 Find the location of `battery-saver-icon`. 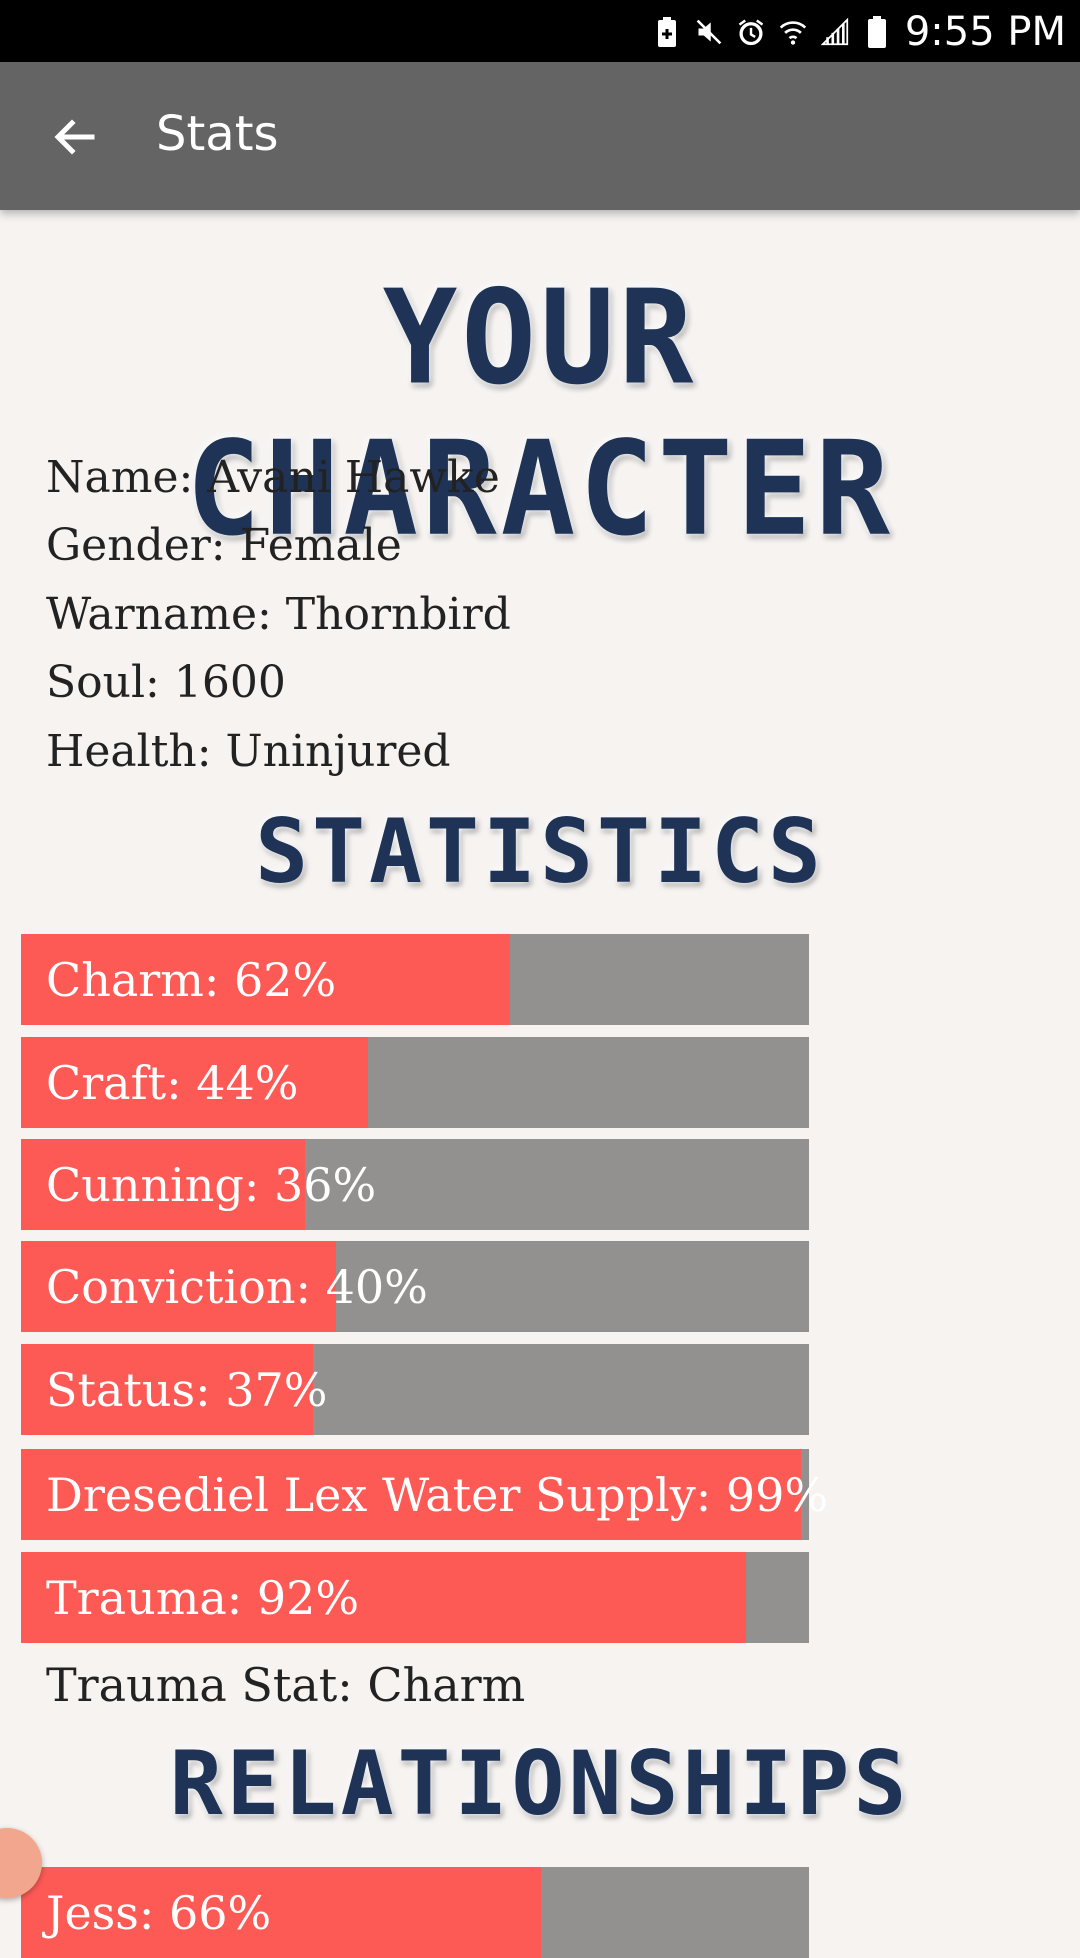

battery-saver-icon is located at coordinates (667, 32).